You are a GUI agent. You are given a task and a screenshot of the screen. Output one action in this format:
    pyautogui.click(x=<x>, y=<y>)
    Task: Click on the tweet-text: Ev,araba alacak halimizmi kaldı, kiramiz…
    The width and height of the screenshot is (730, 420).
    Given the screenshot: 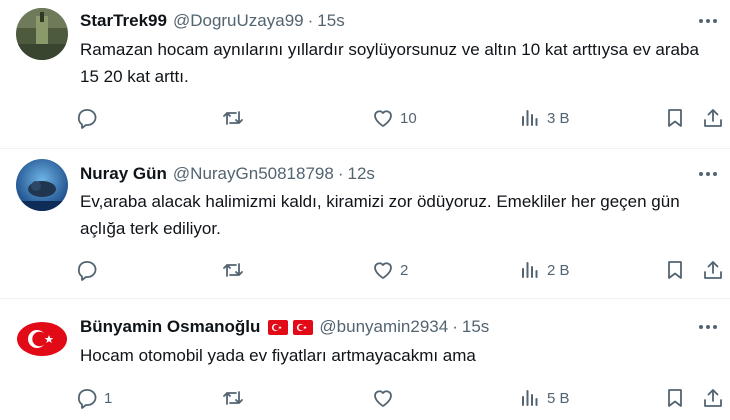 What is the action you would take?
    pyautogui.click(x=380, y=215)
    